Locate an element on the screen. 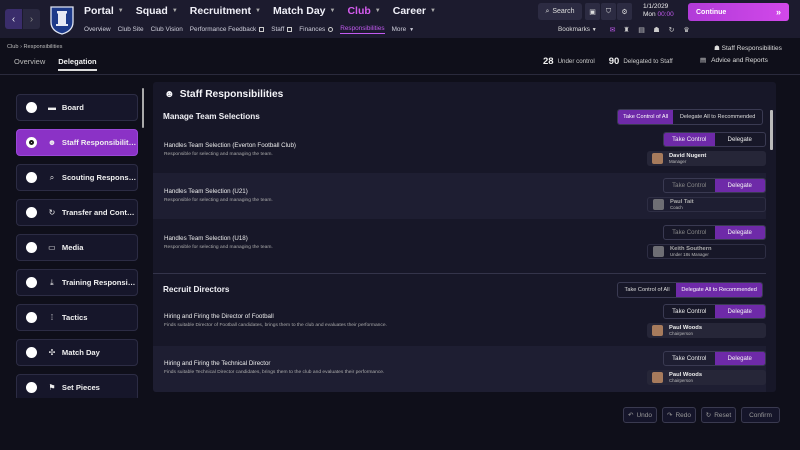 Image resolution: width=800 pixels, height=450 pixels. club-button: ⛉ is located at coordinates (608, 11).